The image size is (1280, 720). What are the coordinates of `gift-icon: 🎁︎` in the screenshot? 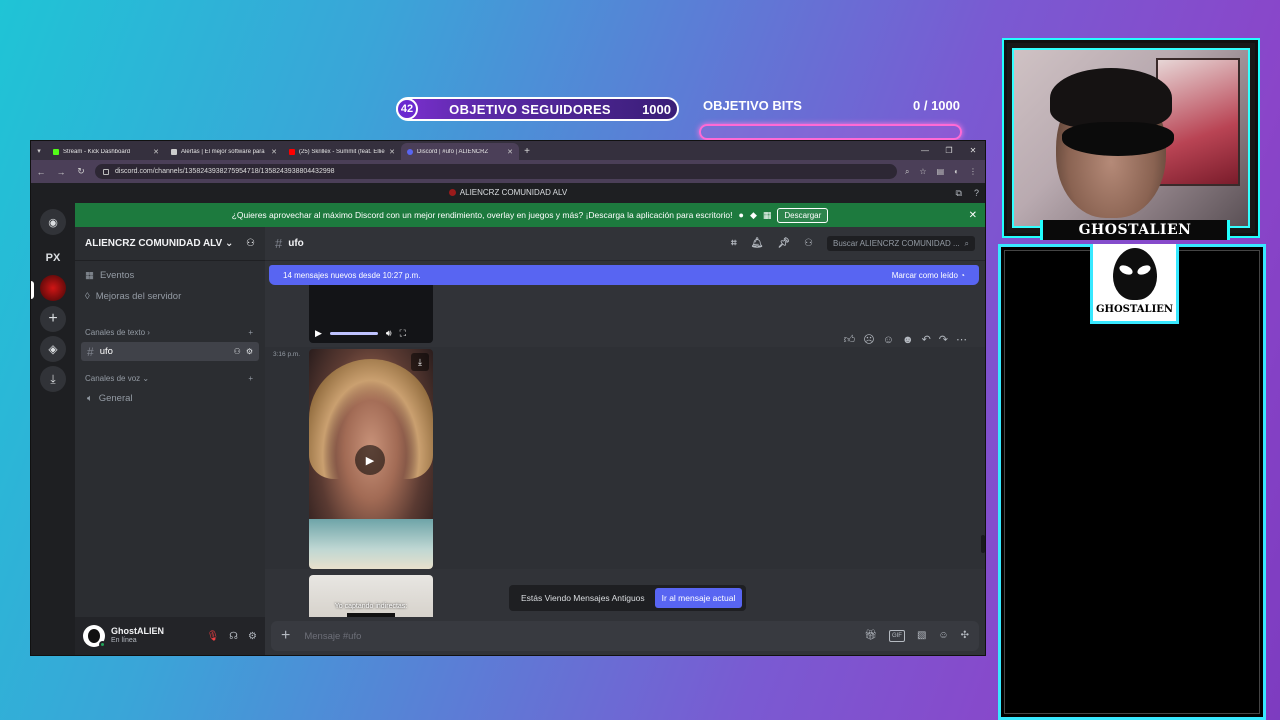 It's located at (870, 636).